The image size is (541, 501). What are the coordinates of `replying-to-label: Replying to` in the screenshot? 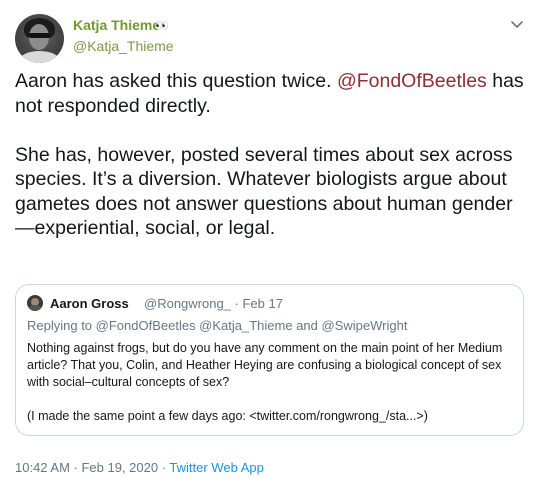 It's located at (61, 325).